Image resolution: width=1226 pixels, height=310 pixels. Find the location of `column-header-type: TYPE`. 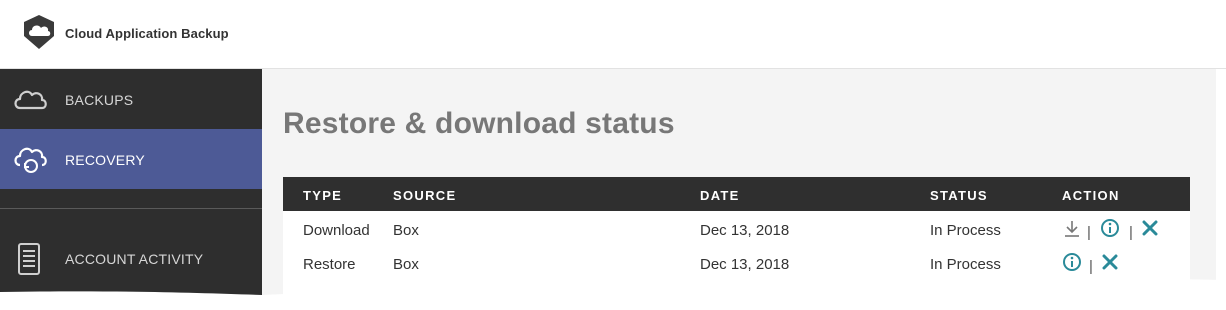

column-header-type: TYPE is located at coordinates (323, 195).